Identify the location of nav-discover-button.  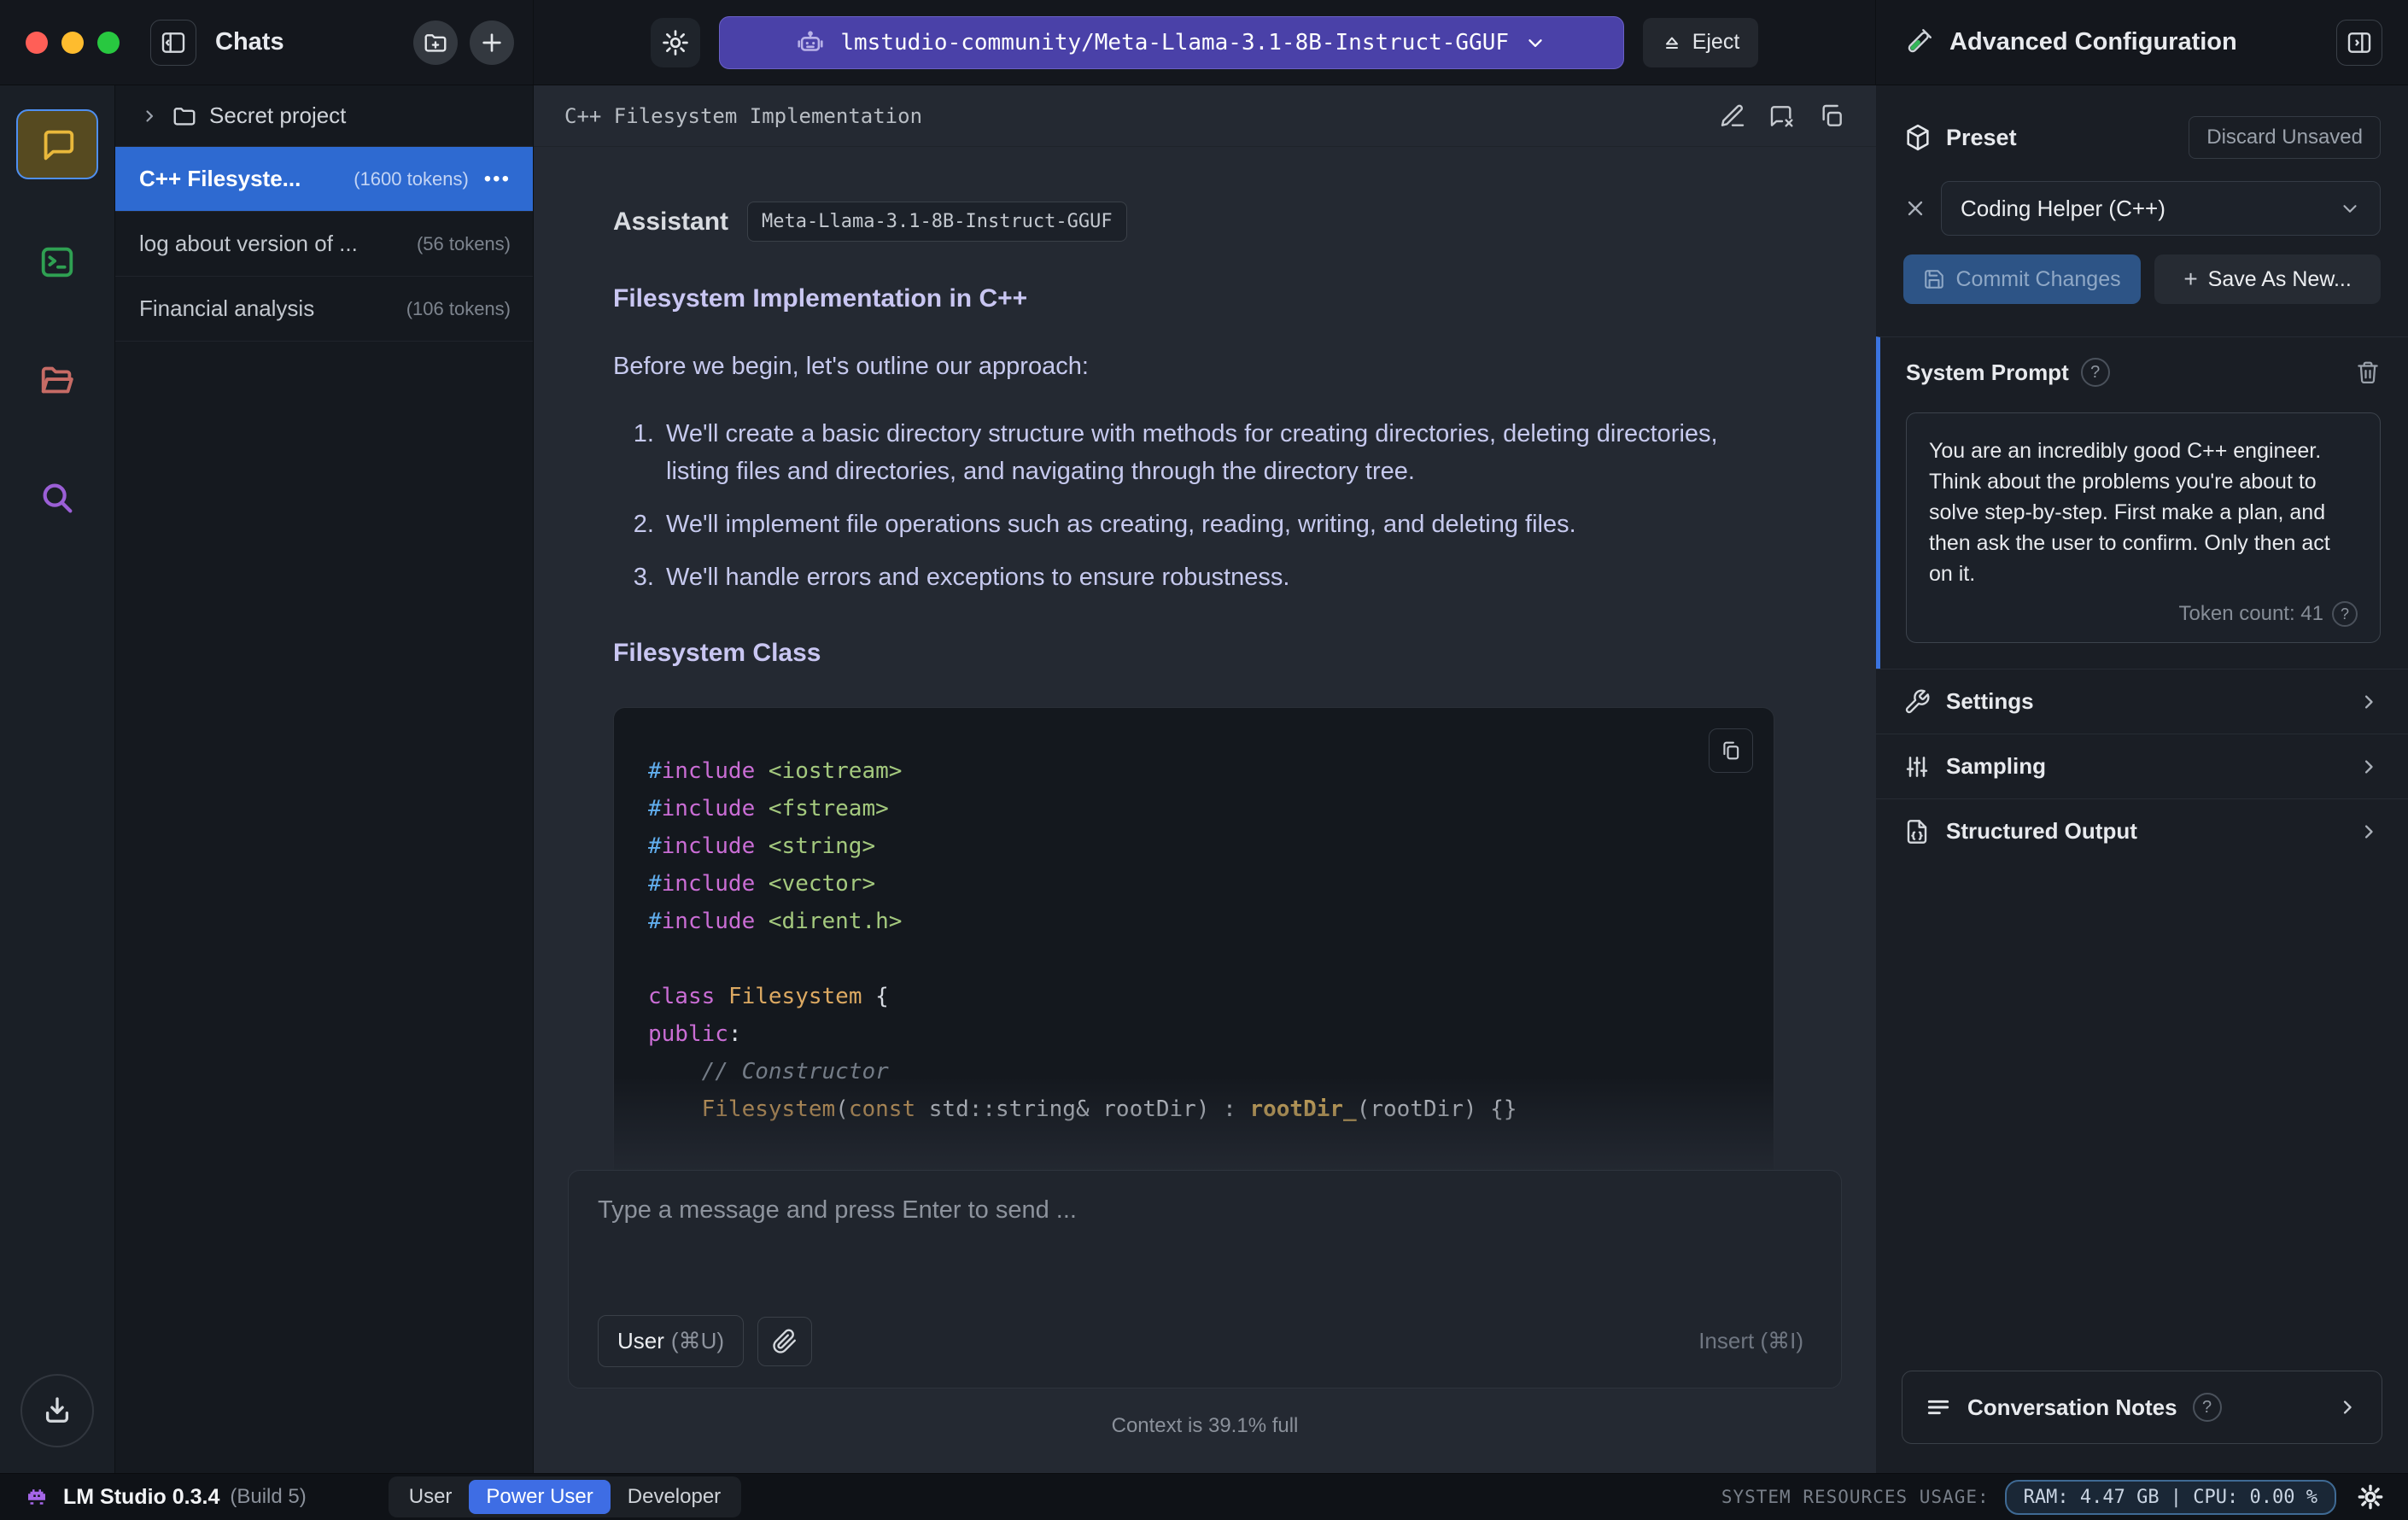
(57, 498).